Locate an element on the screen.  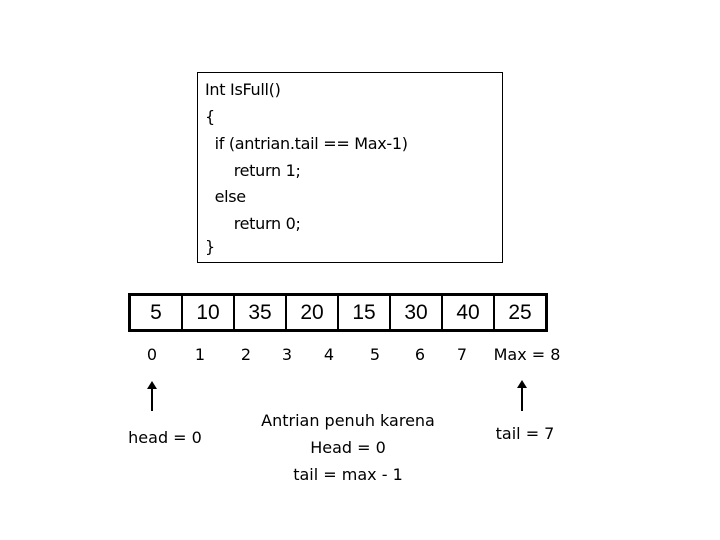
head-label: head = 0 is located at coordinates (165, 437).